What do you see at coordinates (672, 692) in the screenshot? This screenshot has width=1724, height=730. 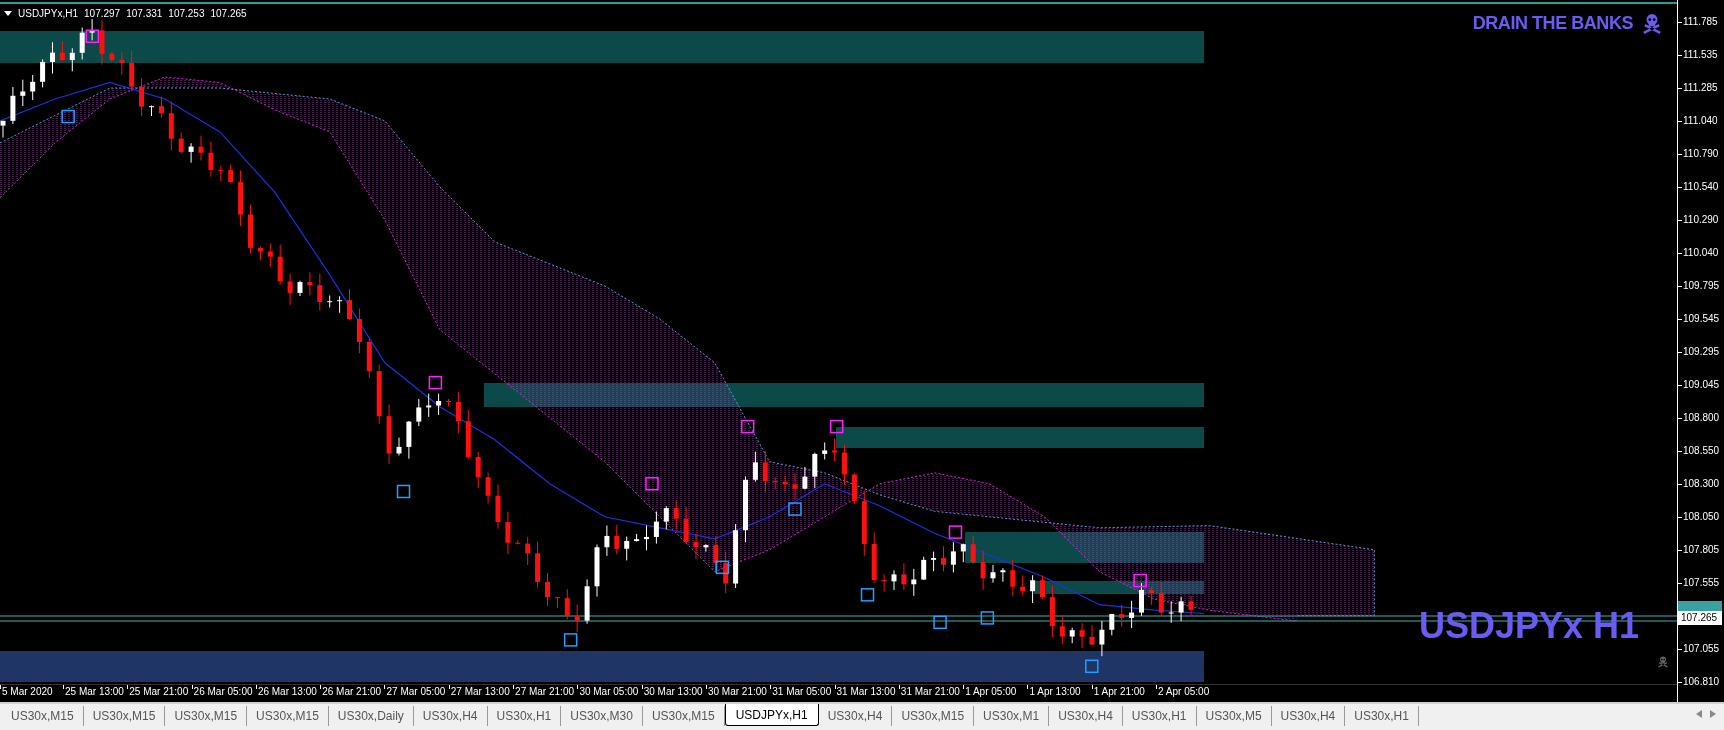 I see `time-axis-label: 30 Mar 13:00` at bounding box center [672, 692].